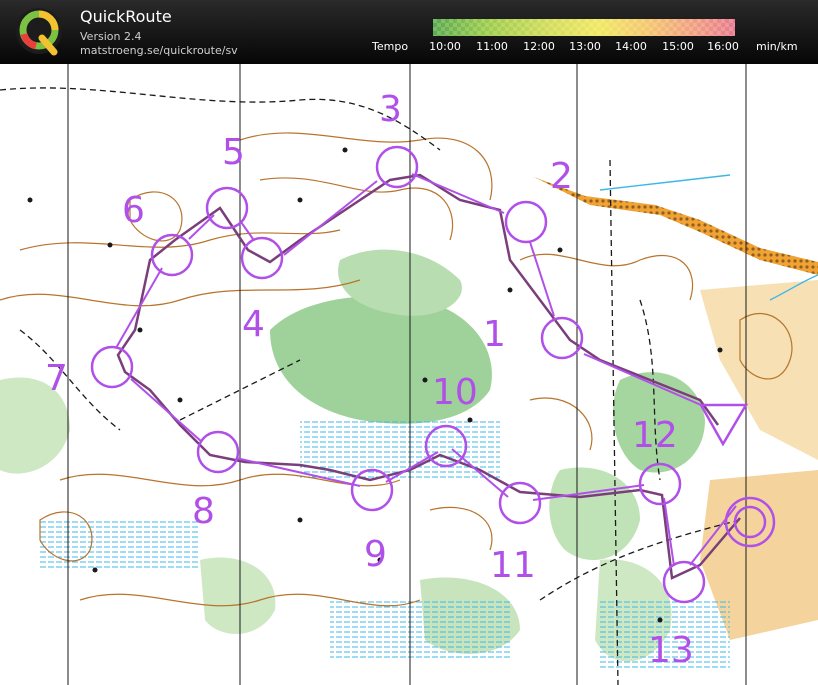 The width and height of the screenshot is (818, 685). Describe the element at coordinates (492, 46) in the screenshot. I see `tempo-tick: 11:00` at that location.